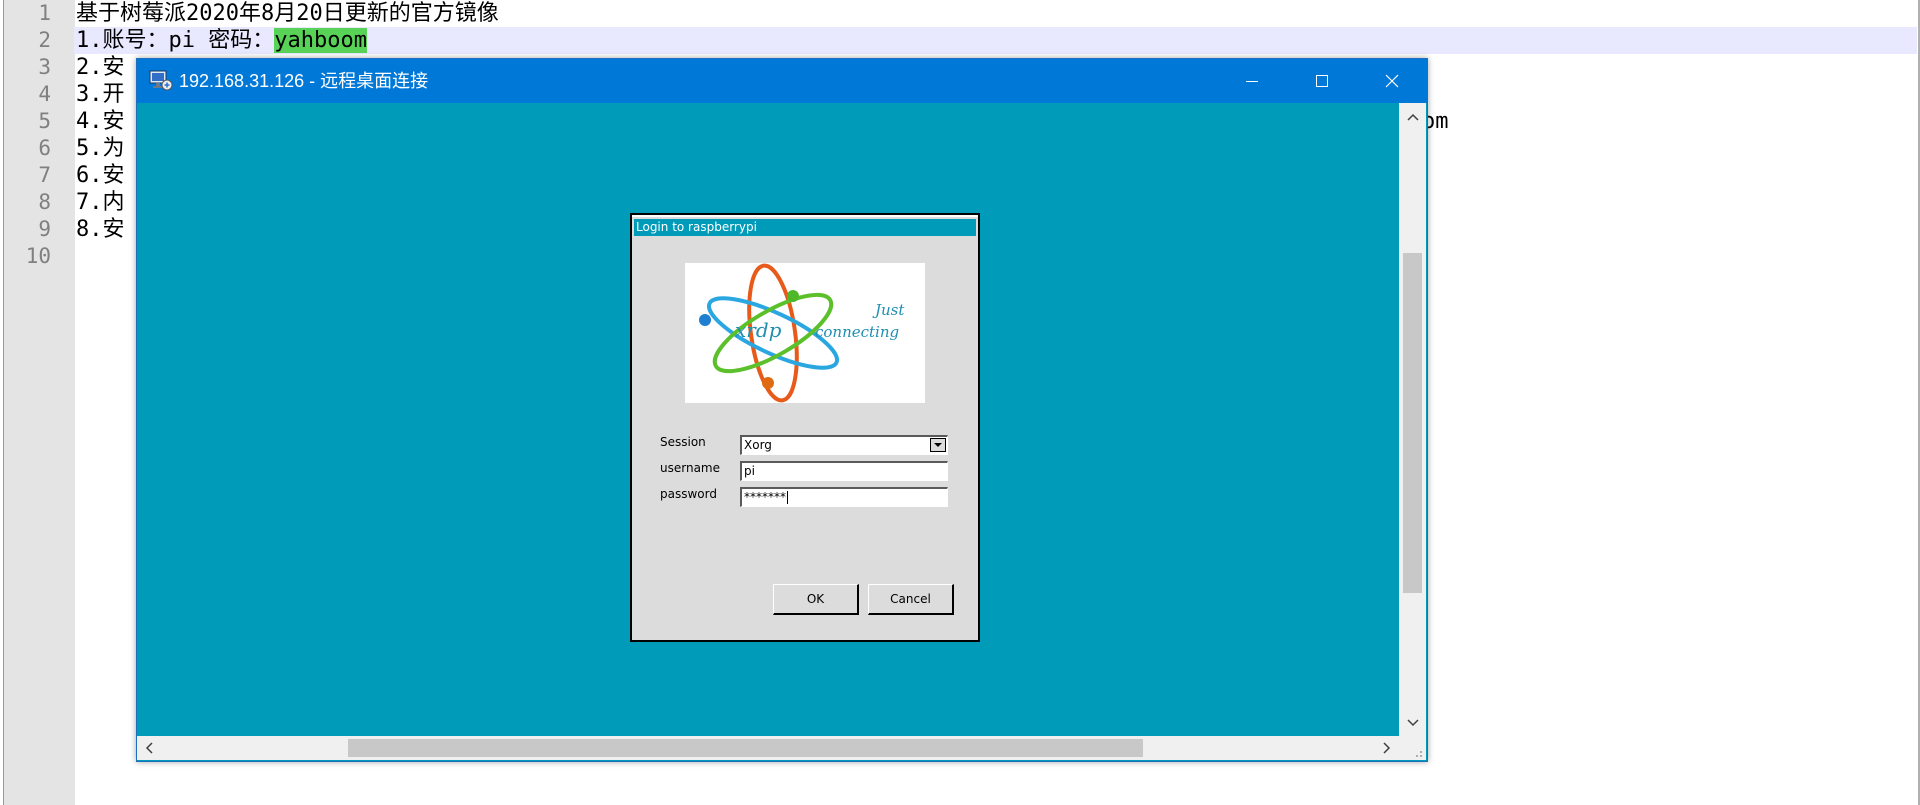  I want to click on line-number: 6, so click(44, 148).